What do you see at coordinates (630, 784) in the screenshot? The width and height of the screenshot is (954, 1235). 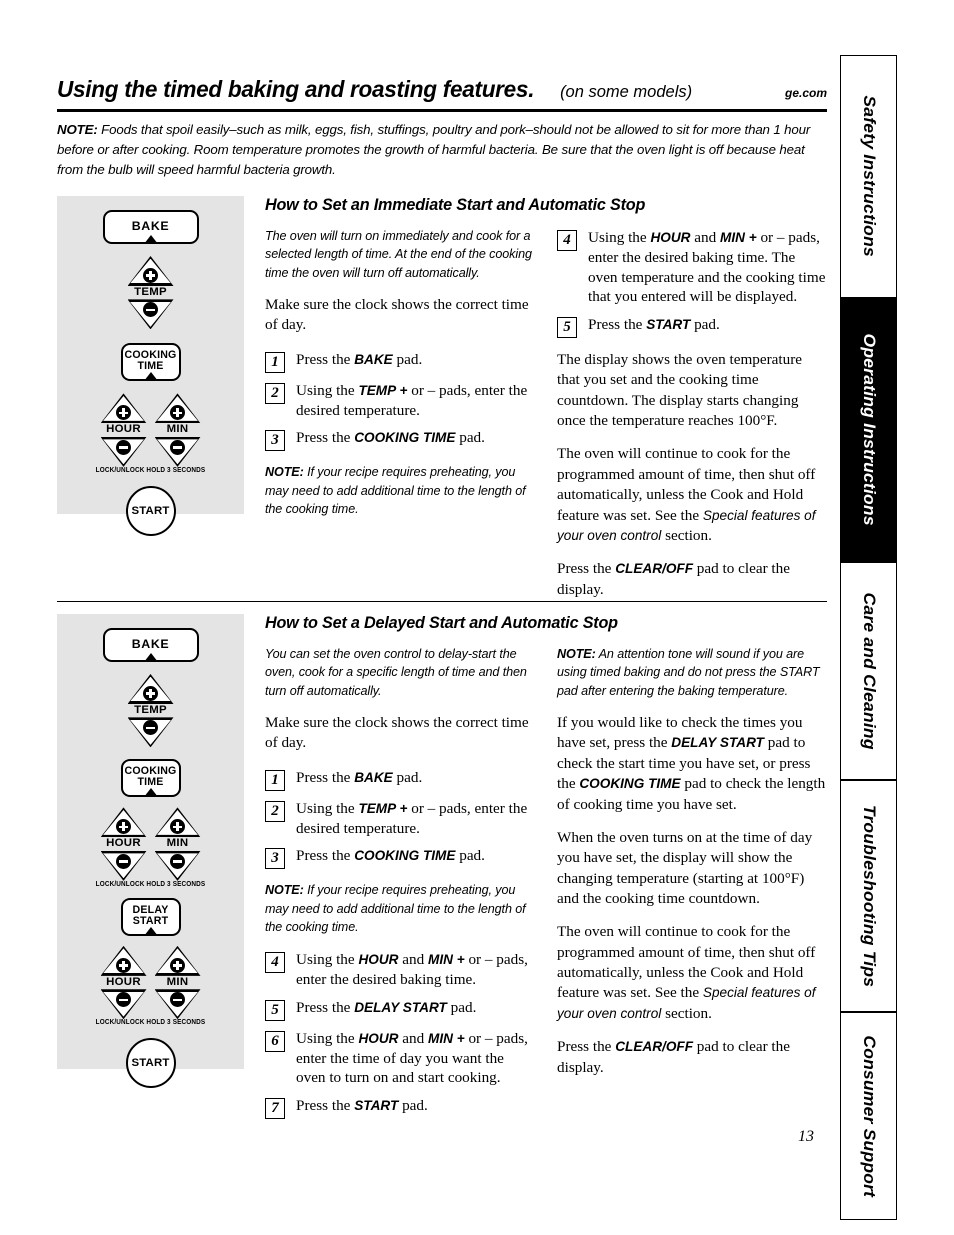 I see `para-bold-2: COOKING TIME` at bounding box center [630, 784].